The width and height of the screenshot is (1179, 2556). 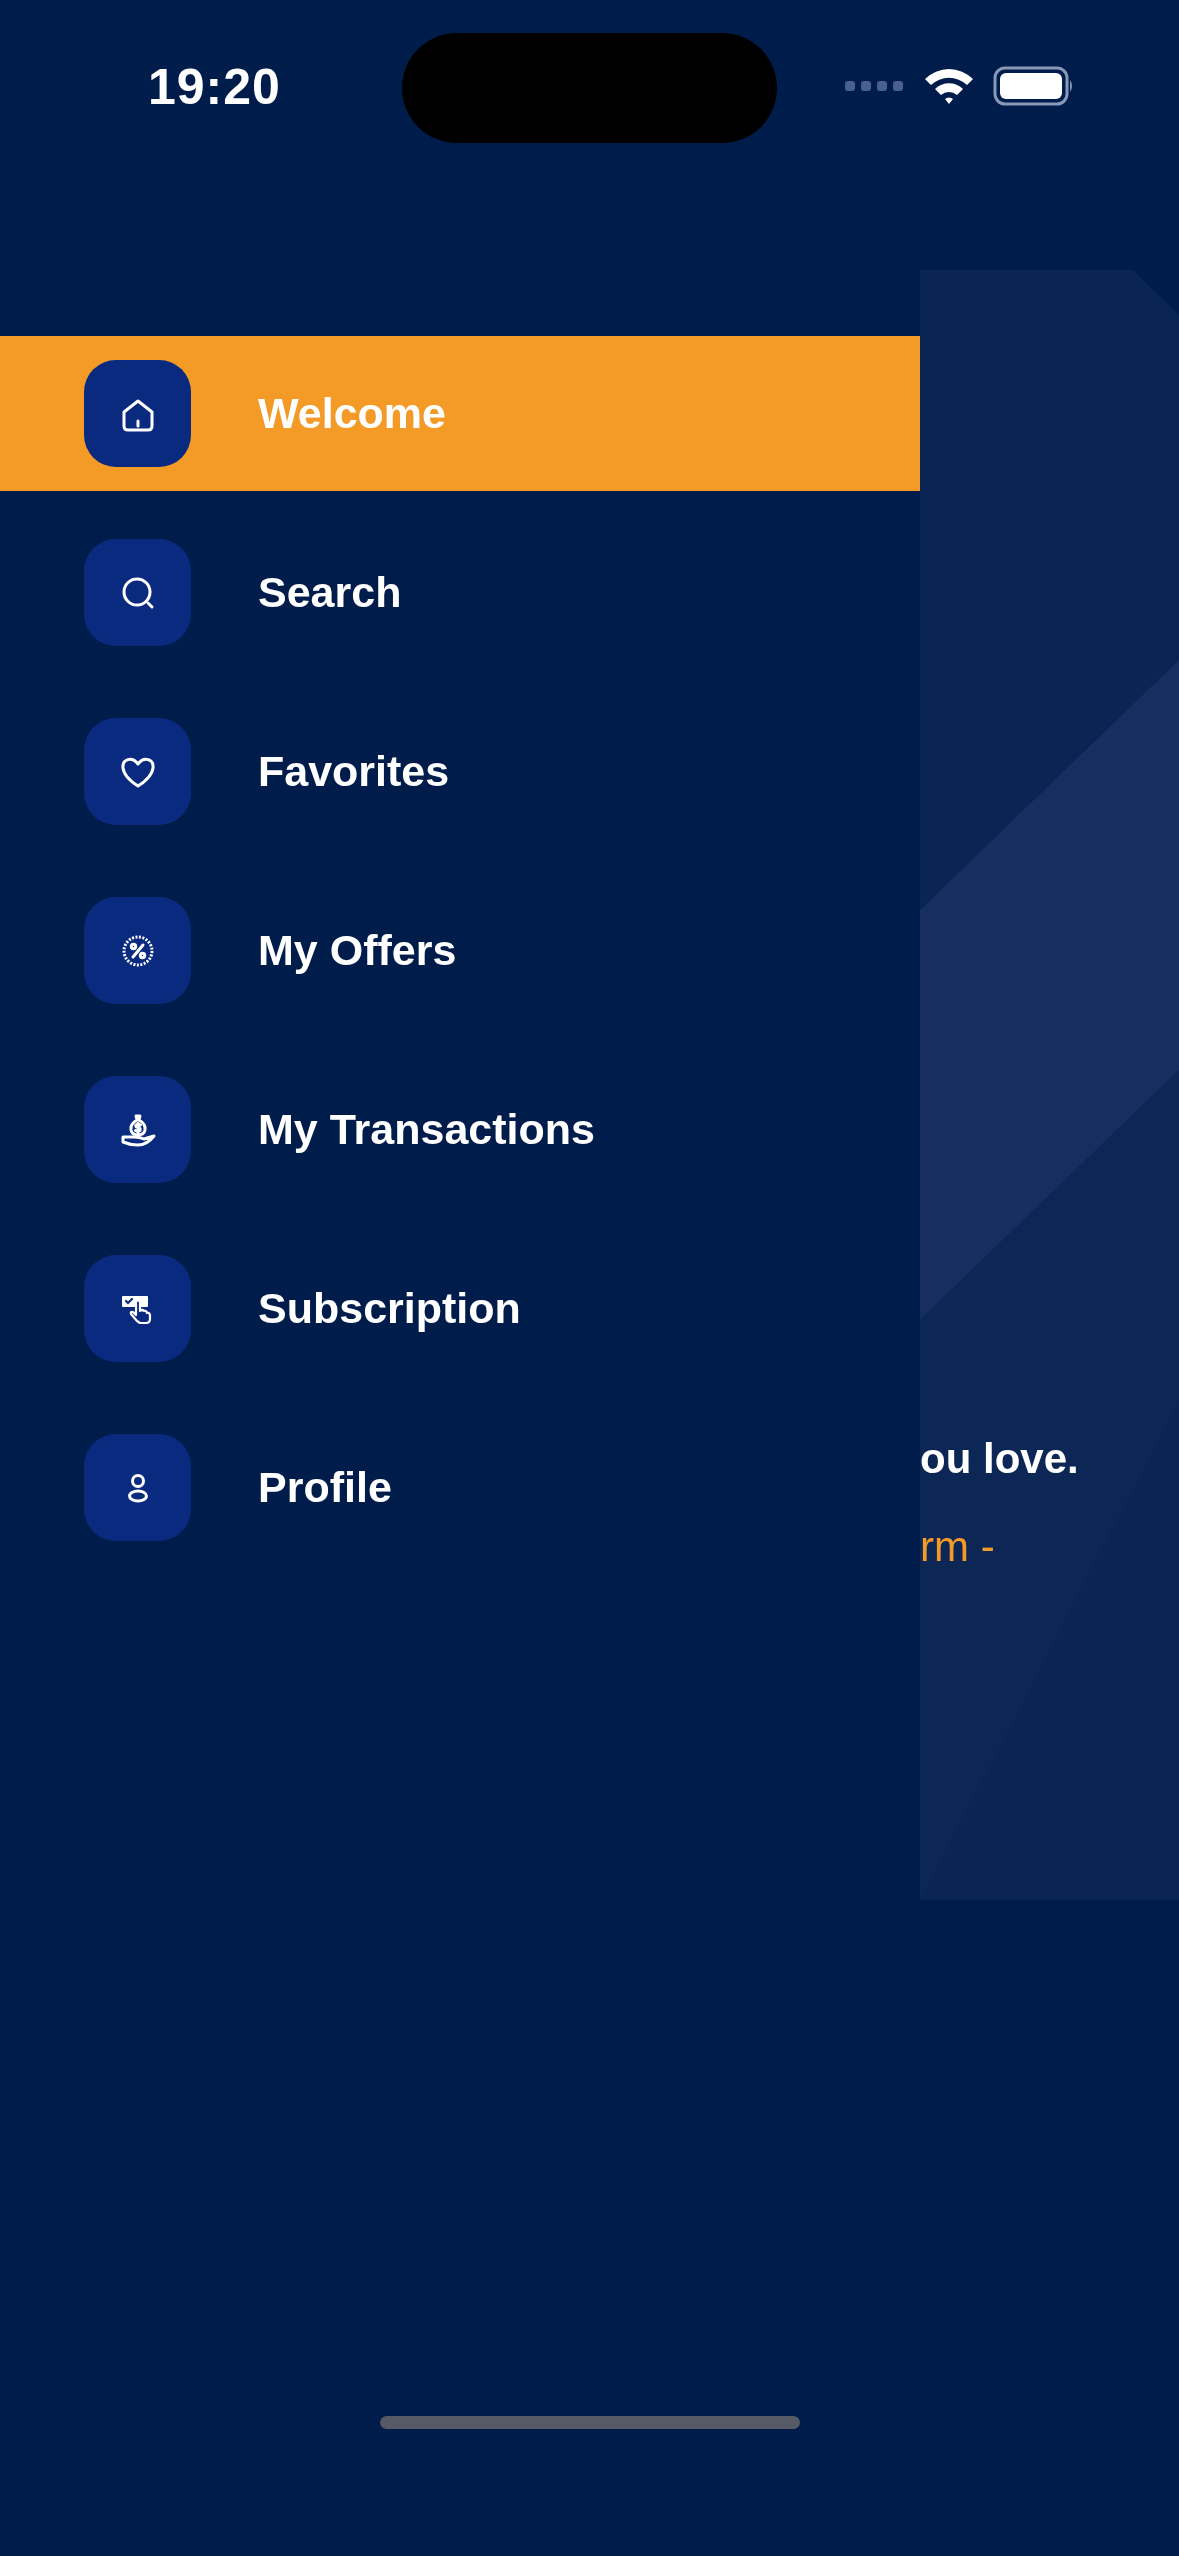 I want to click on background-link-text: rm -, so click(x=957, y=1547).